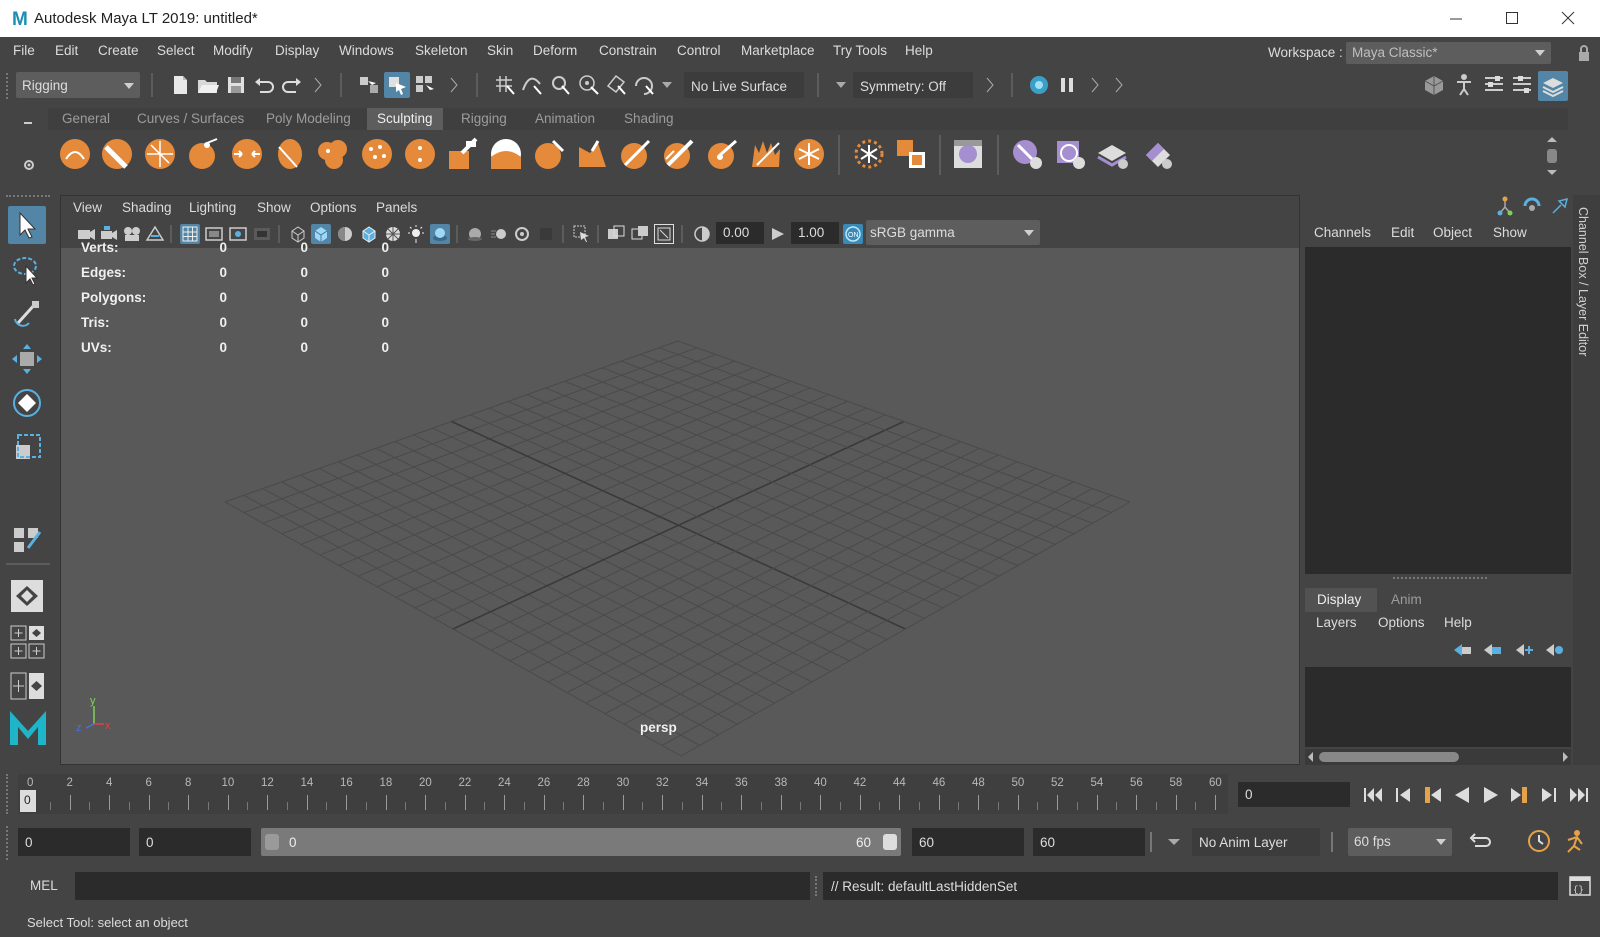 Image resolution: width=1600 pixels, height=937 pixels. What do you see at coordinates (679, 154) in the screenshot?
I see `smear-icon` at bounding box center [679, 154].